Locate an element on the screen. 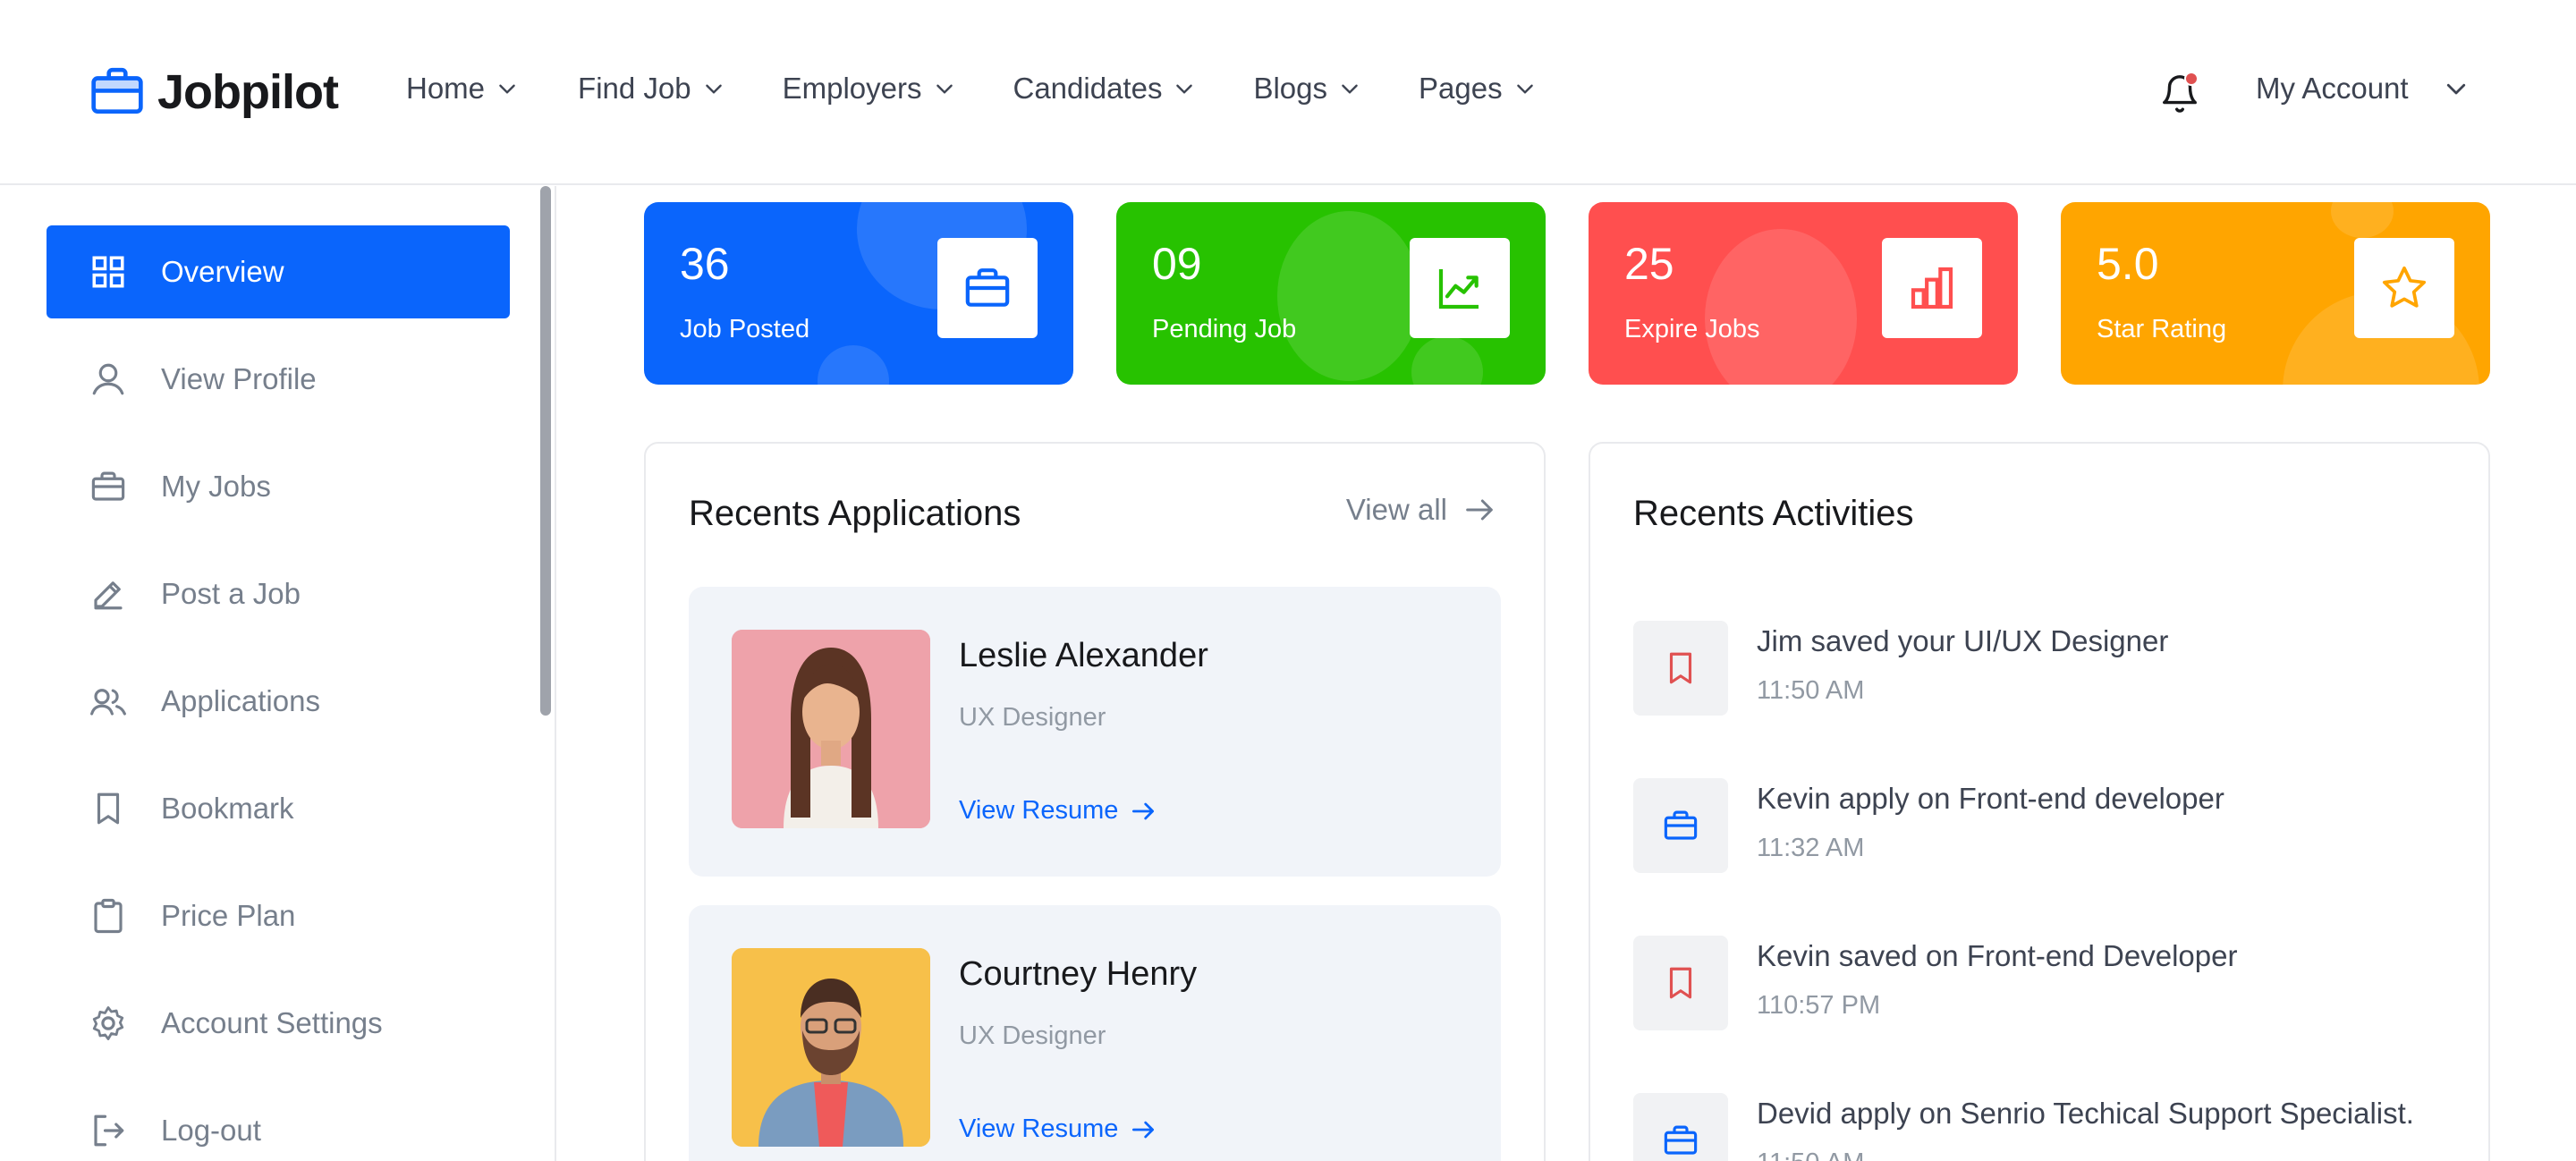  chart-line-icon is located at coordinates (1458, 289).